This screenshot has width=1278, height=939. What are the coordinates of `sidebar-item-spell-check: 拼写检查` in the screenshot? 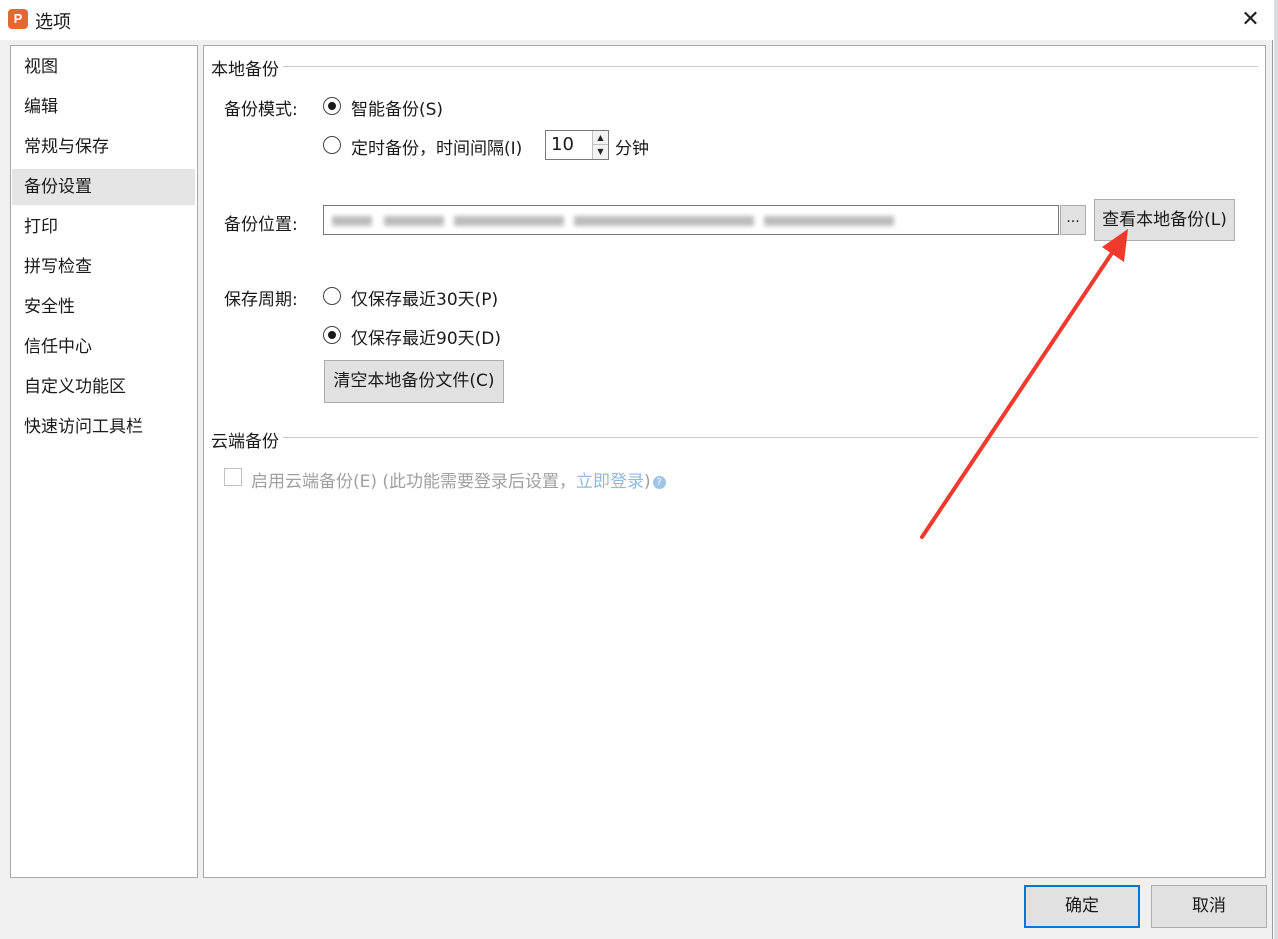 It's located at (103, 267).